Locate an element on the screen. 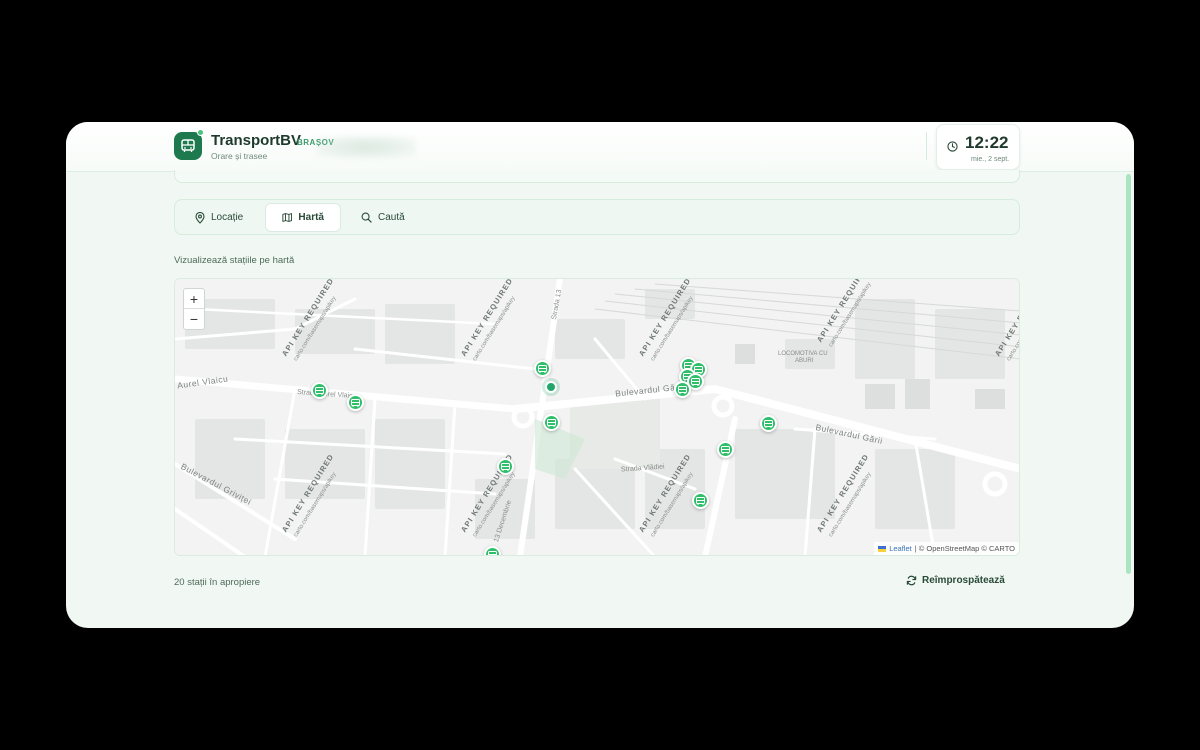 The image size is (1200, 750). clock-widget: 12:22 mie., 2 sept. is located at coordinates (978, 147).